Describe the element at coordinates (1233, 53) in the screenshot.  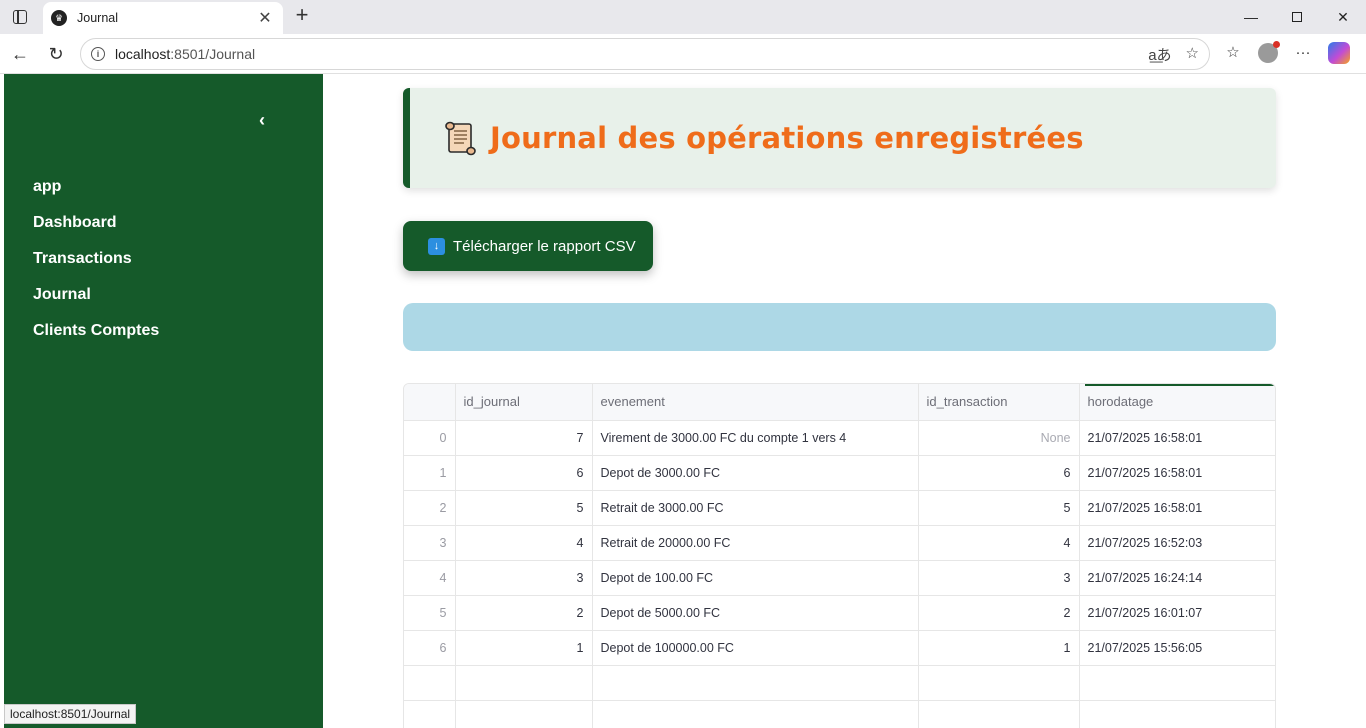
I see `favorites-list-icon: ☆` at that location.